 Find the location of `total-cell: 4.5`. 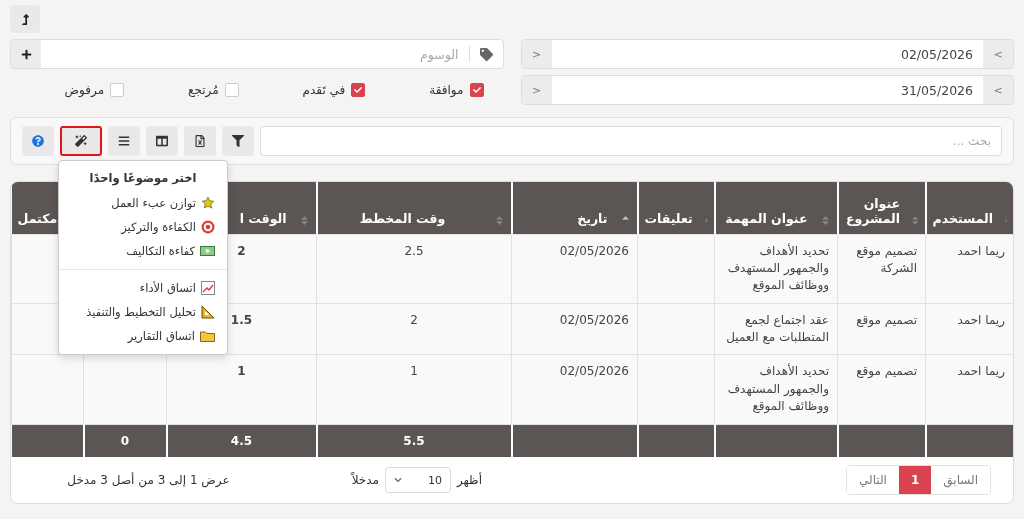

total-cell: 4.5 is located at coordinates (241, 441).